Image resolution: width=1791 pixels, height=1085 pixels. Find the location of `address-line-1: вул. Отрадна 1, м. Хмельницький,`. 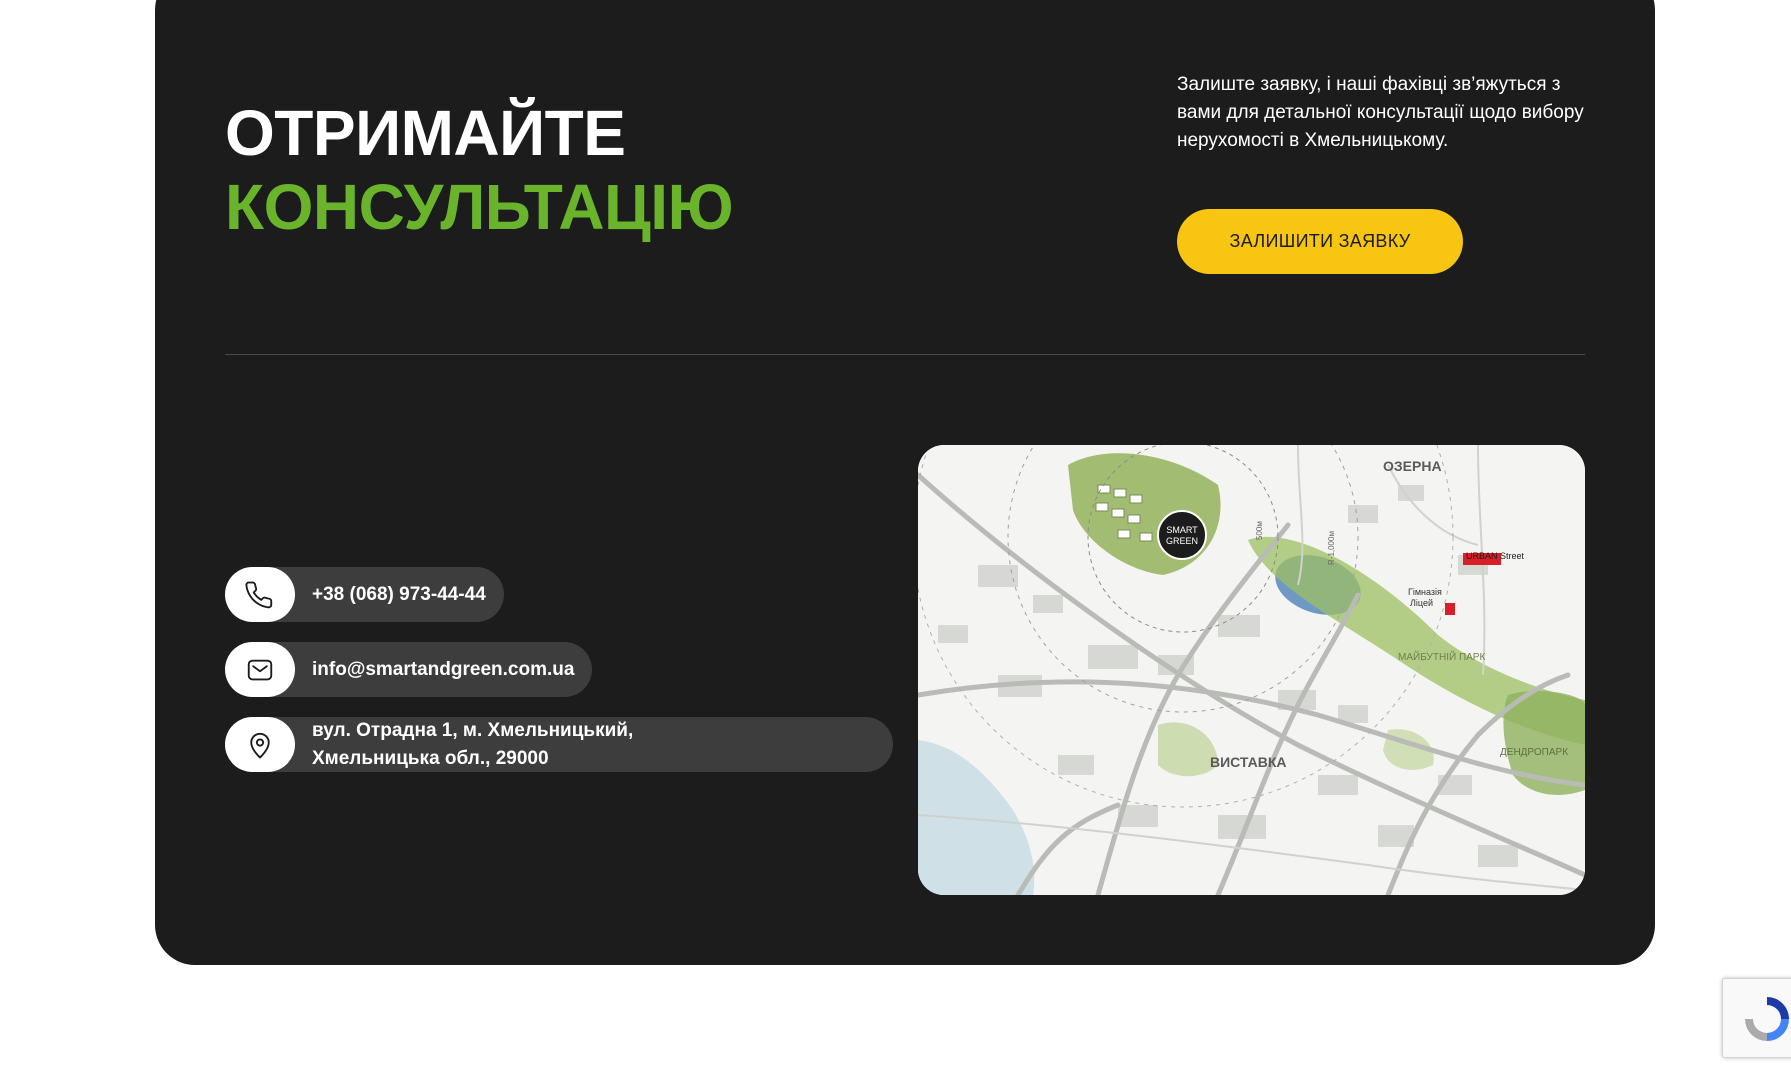

address-line-1: вул. Отрадна 1, м. Хмельницький, is located at coordinates (473, 730).